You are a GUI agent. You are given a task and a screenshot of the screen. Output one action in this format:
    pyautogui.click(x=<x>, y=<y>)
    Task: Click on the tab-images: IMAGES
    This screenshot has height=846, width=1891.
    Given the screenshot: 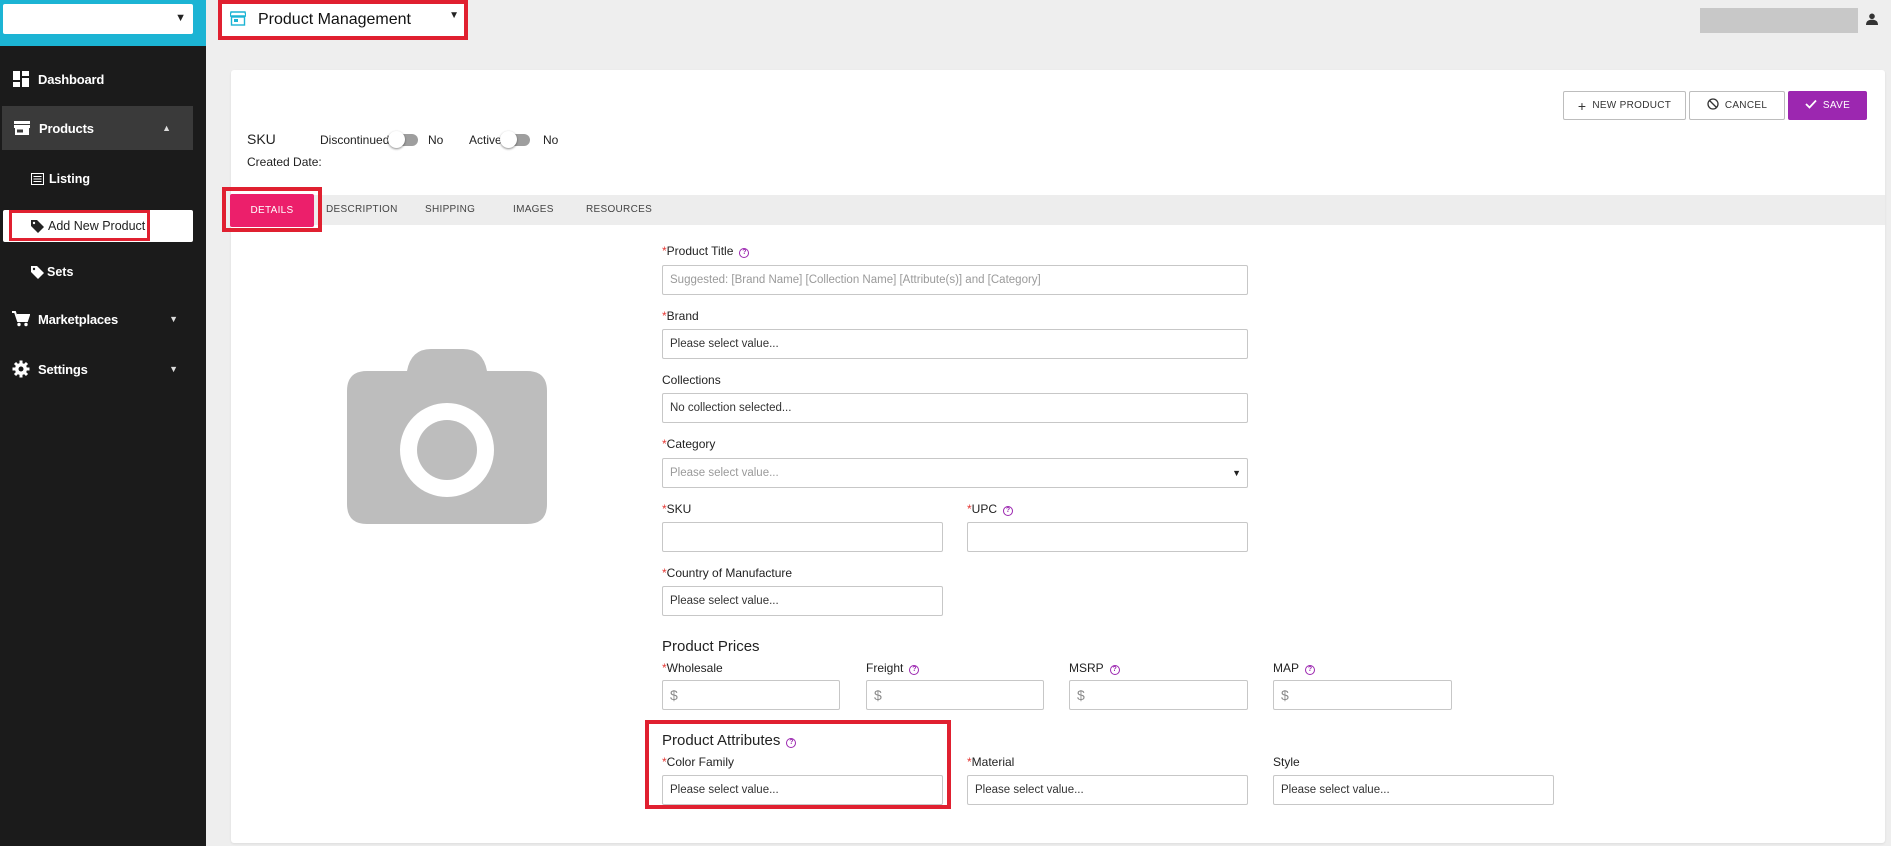 What is the action you would take?
    pyautogui.click(x=533, y=209)
    